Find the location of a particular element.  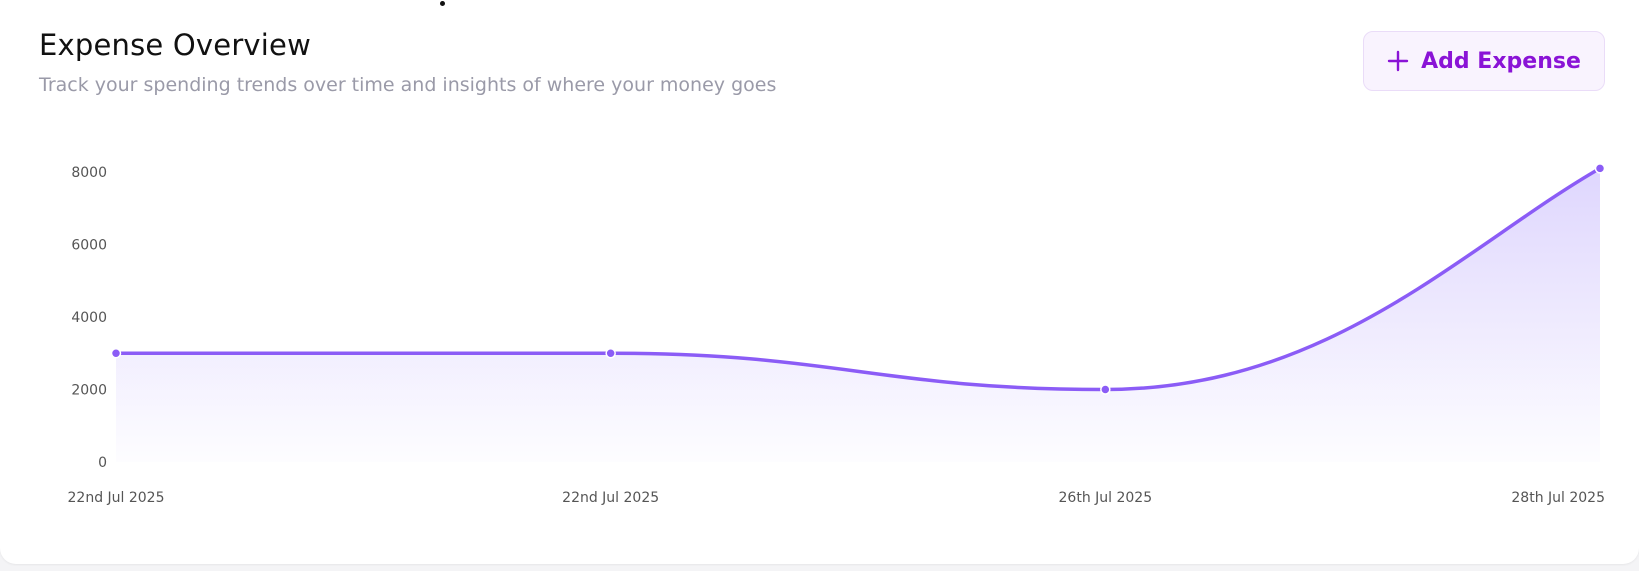

y-tick-label: 8000 is located at coordinates (89, 173).